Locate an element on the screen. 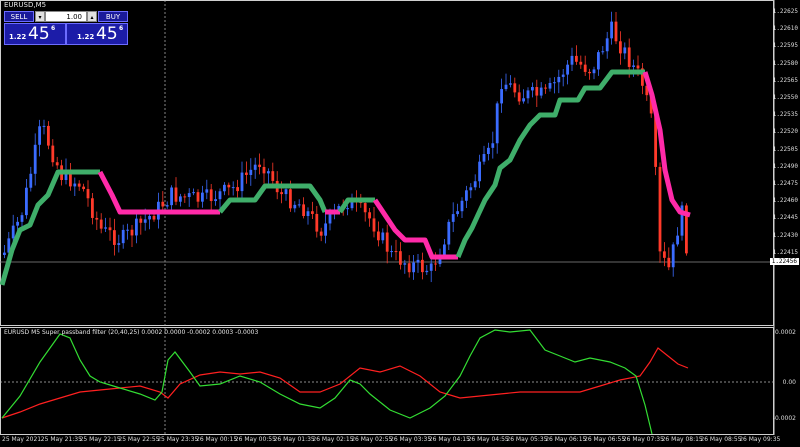  price-axis-label: 1.22445 is located at coordinates (785, 218).